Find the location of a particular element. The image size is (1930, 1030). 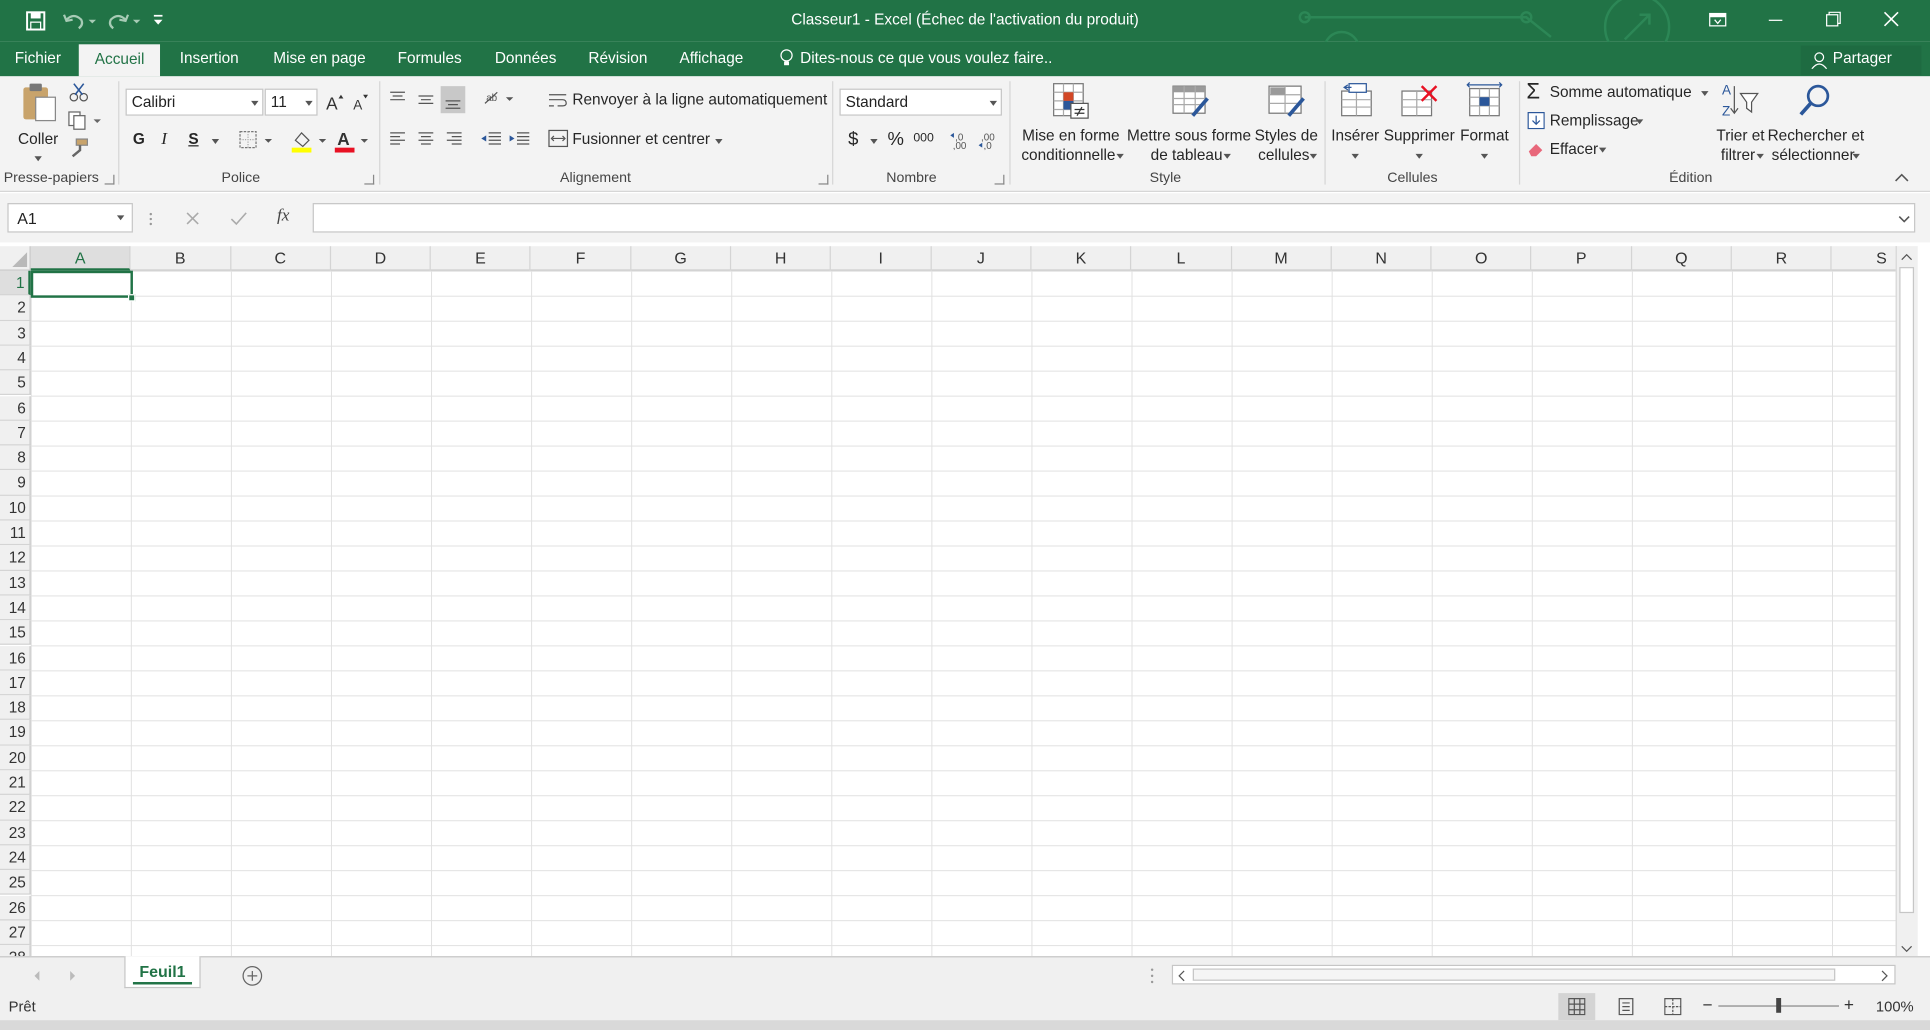

column-header: C is located at coordinates (281, 258).